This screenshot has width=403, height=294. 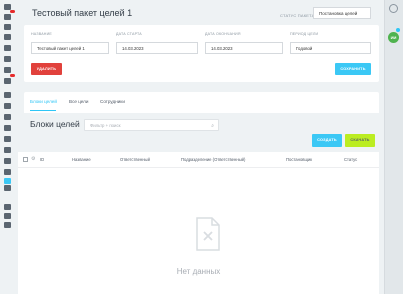 I want to click on chat-icon, so click(x=7, y=17).